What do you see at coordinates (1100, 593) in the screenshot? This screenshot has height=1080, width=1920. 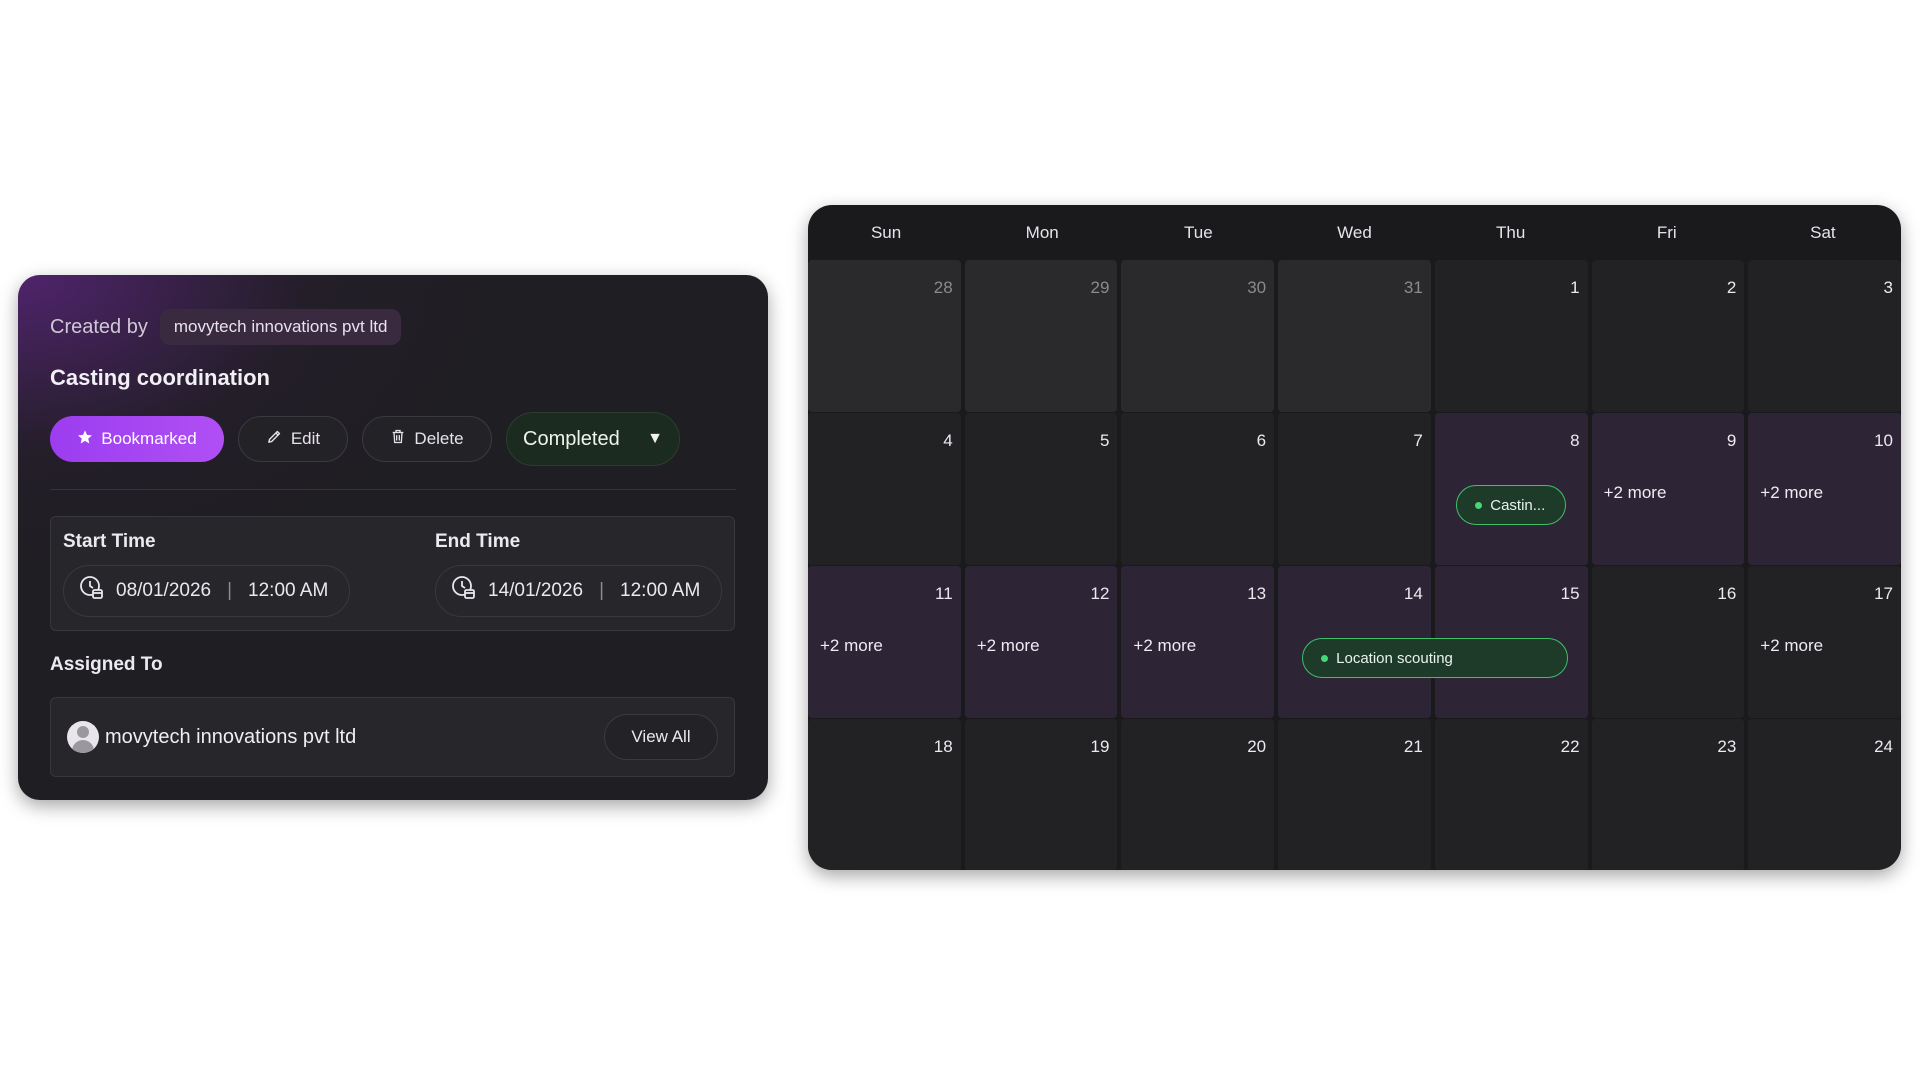 I see `day-number: 12` at bounding box center [1100, 593].